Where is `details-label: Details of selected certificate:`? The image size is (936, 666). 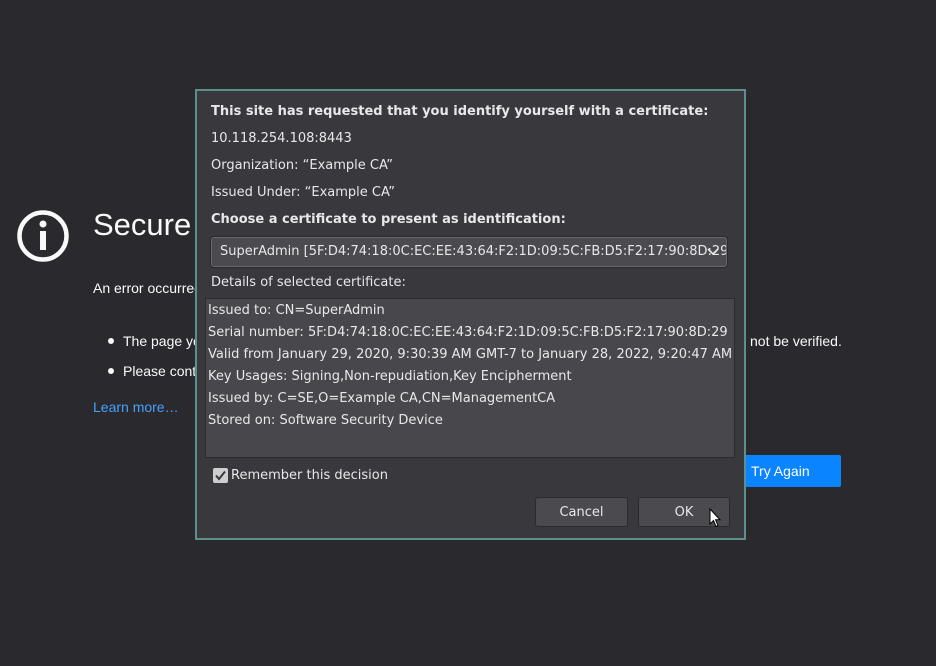
details-label: Details of selected certificate: is located at coordinates (308, 282).